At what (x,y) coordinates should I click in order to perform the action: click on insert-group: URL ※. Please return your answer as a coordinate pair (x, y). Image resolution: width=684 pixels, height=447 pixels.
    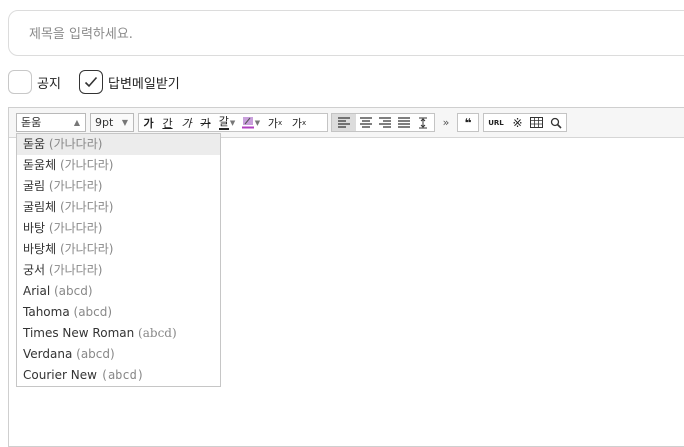
    Looking at the image, I should click on (525, 122).